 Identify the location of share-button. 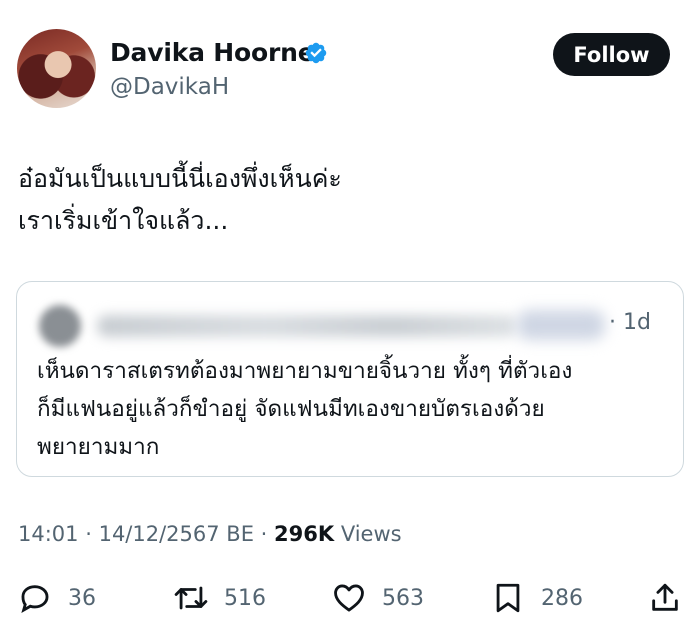
(665, 598).